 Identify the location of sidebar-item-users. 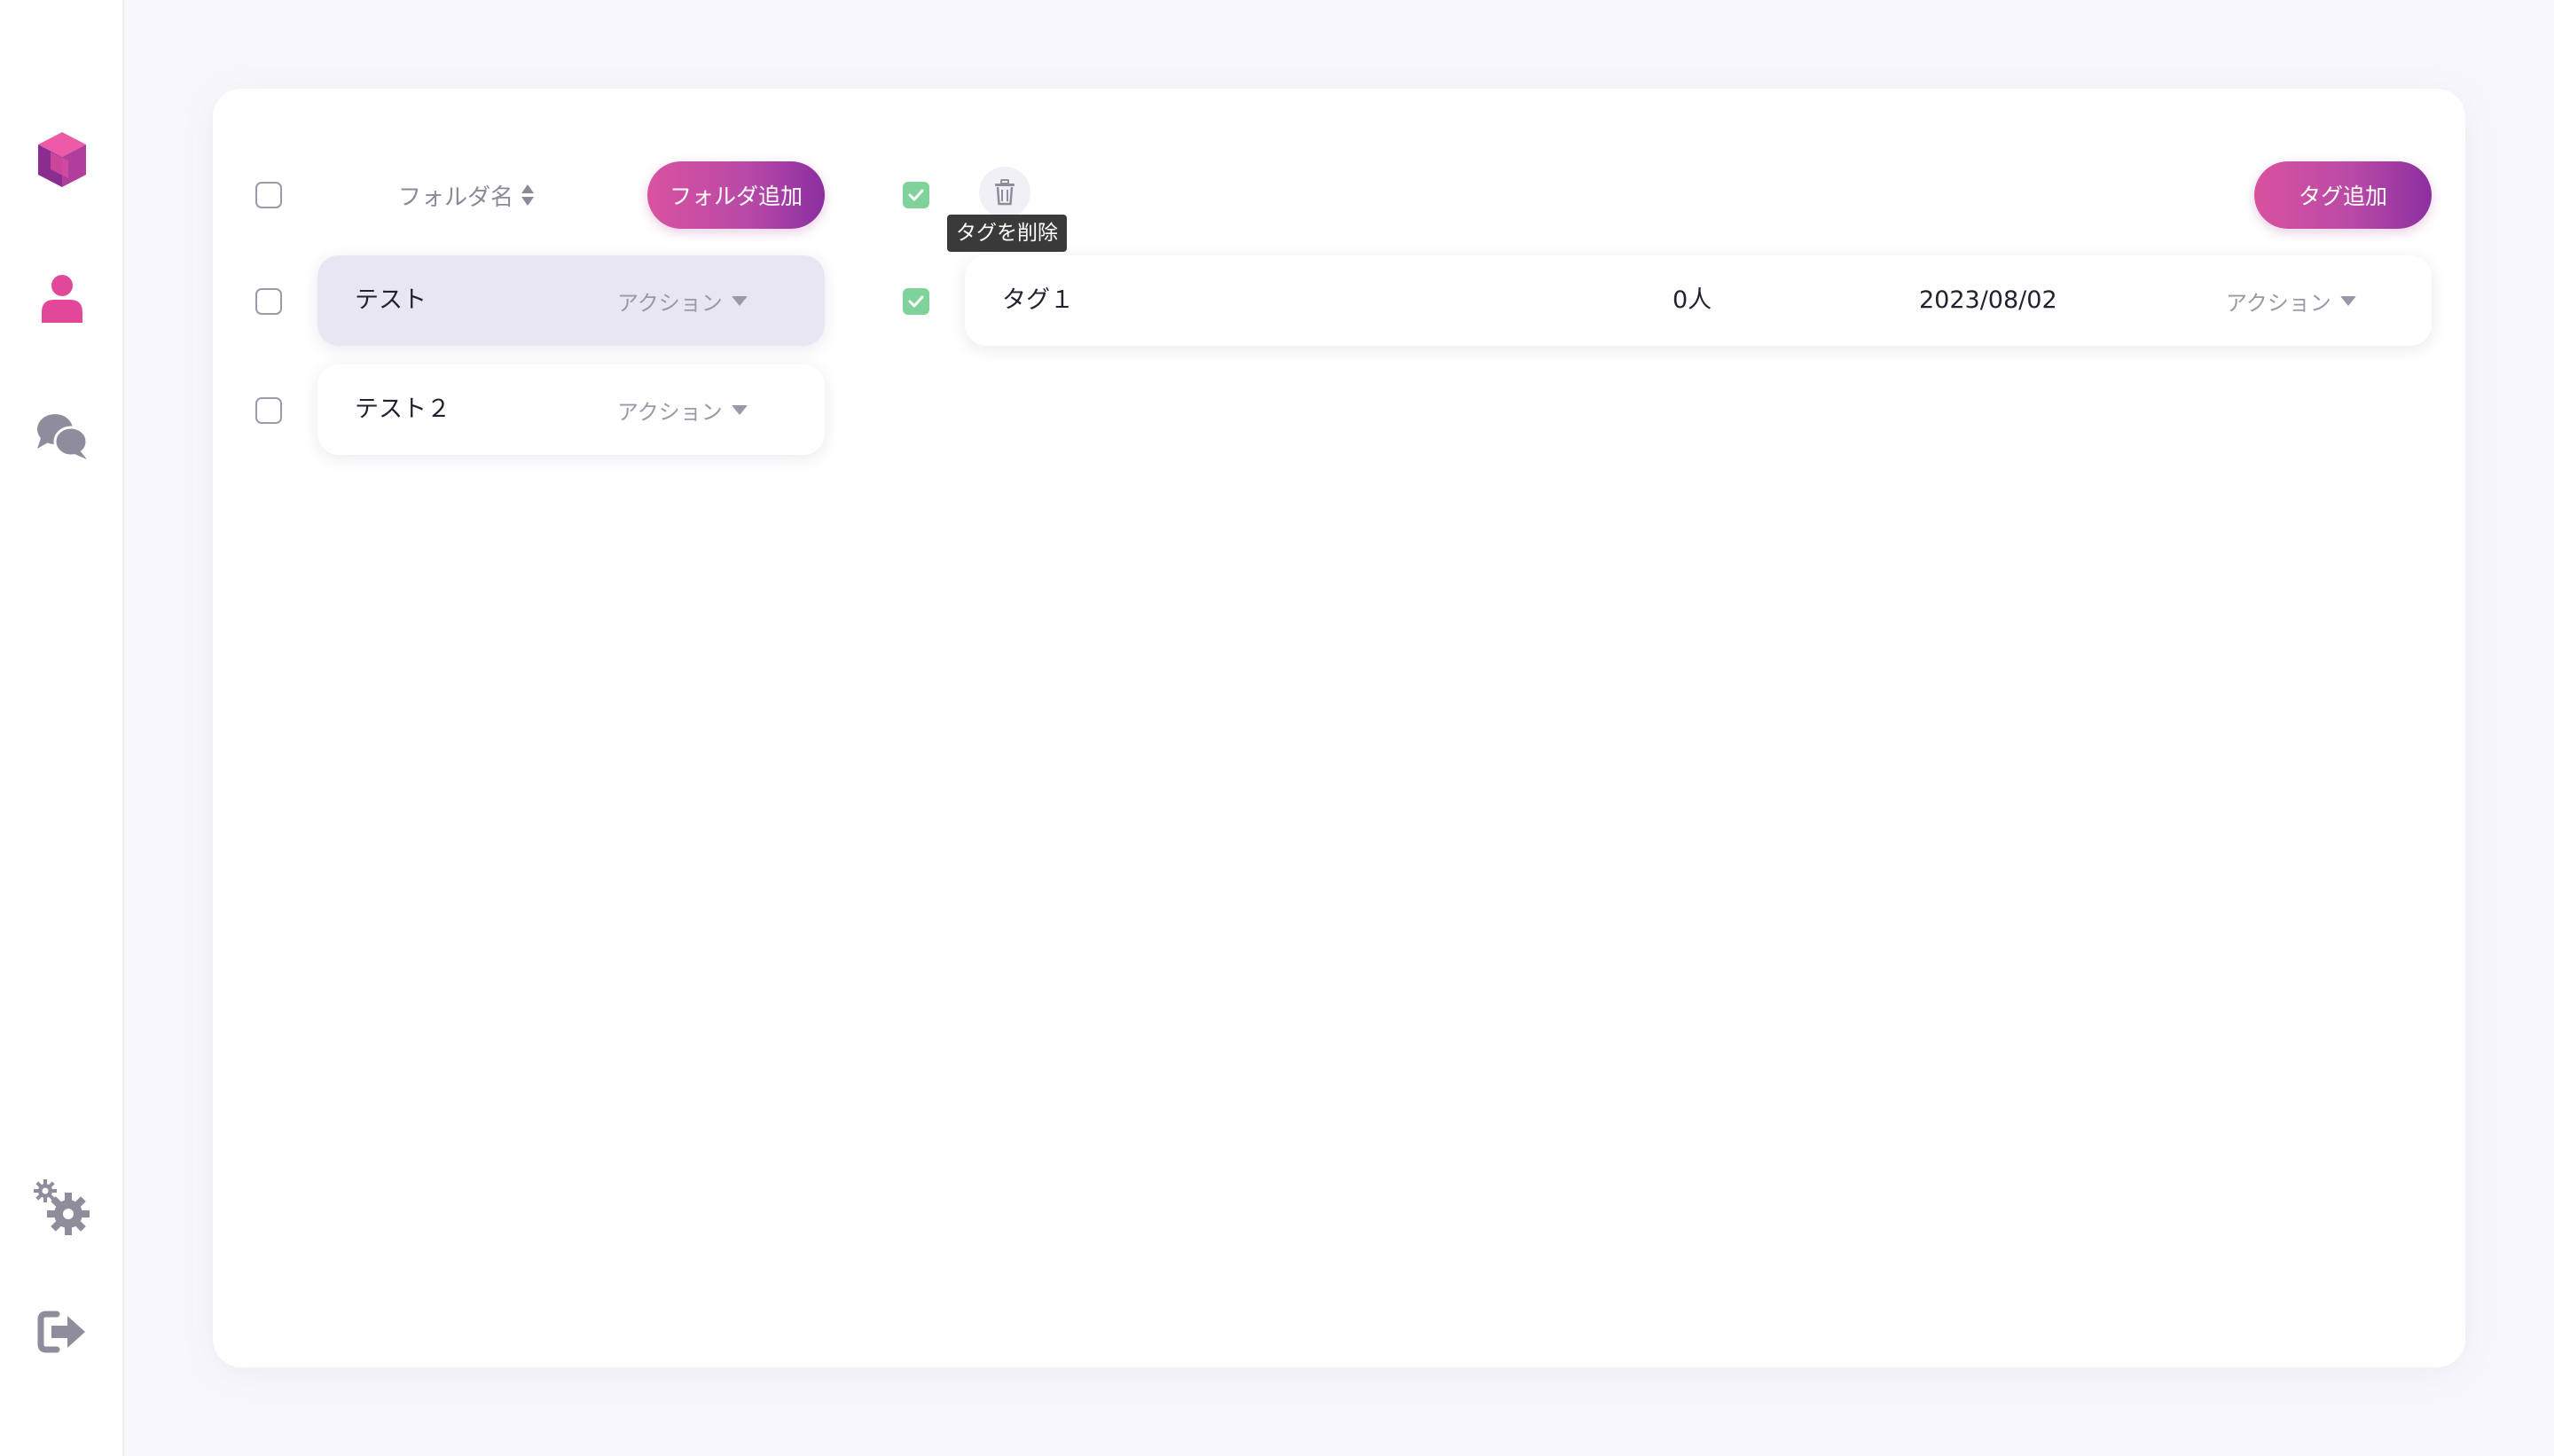
(62, 298).